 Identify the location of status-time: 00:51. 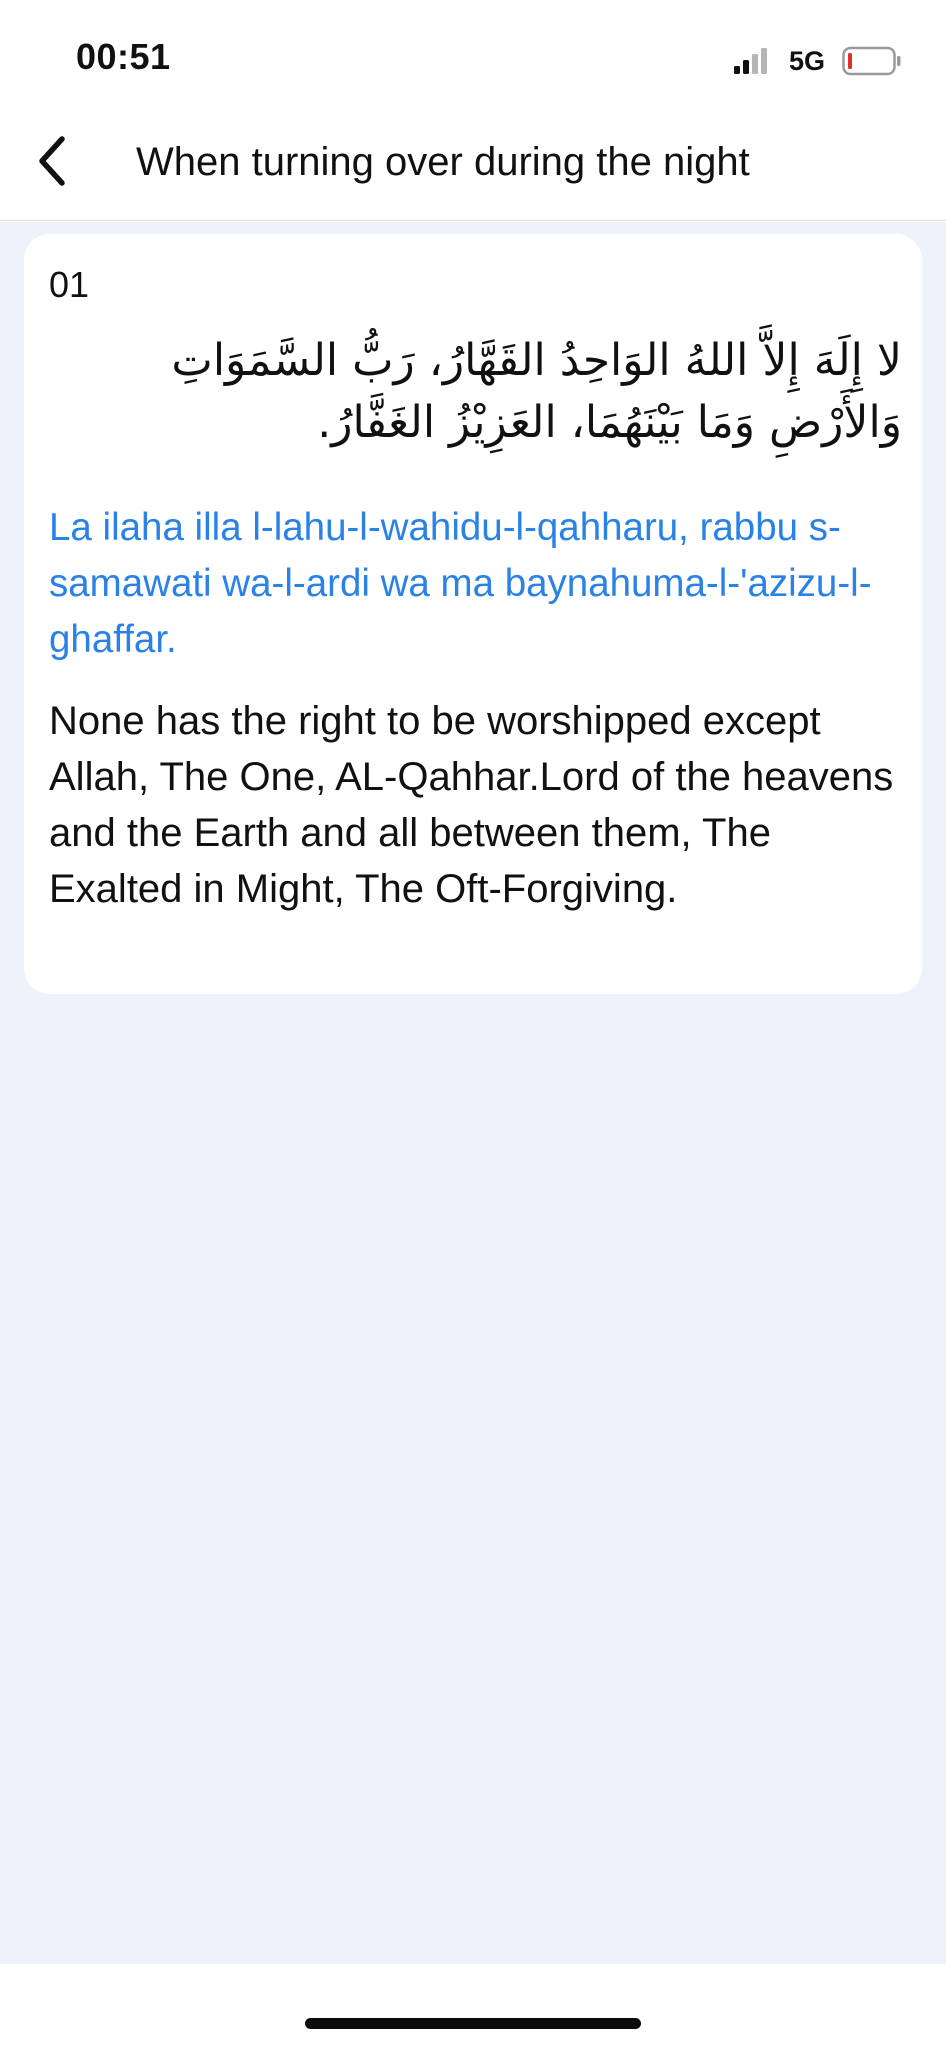
(123, 56).